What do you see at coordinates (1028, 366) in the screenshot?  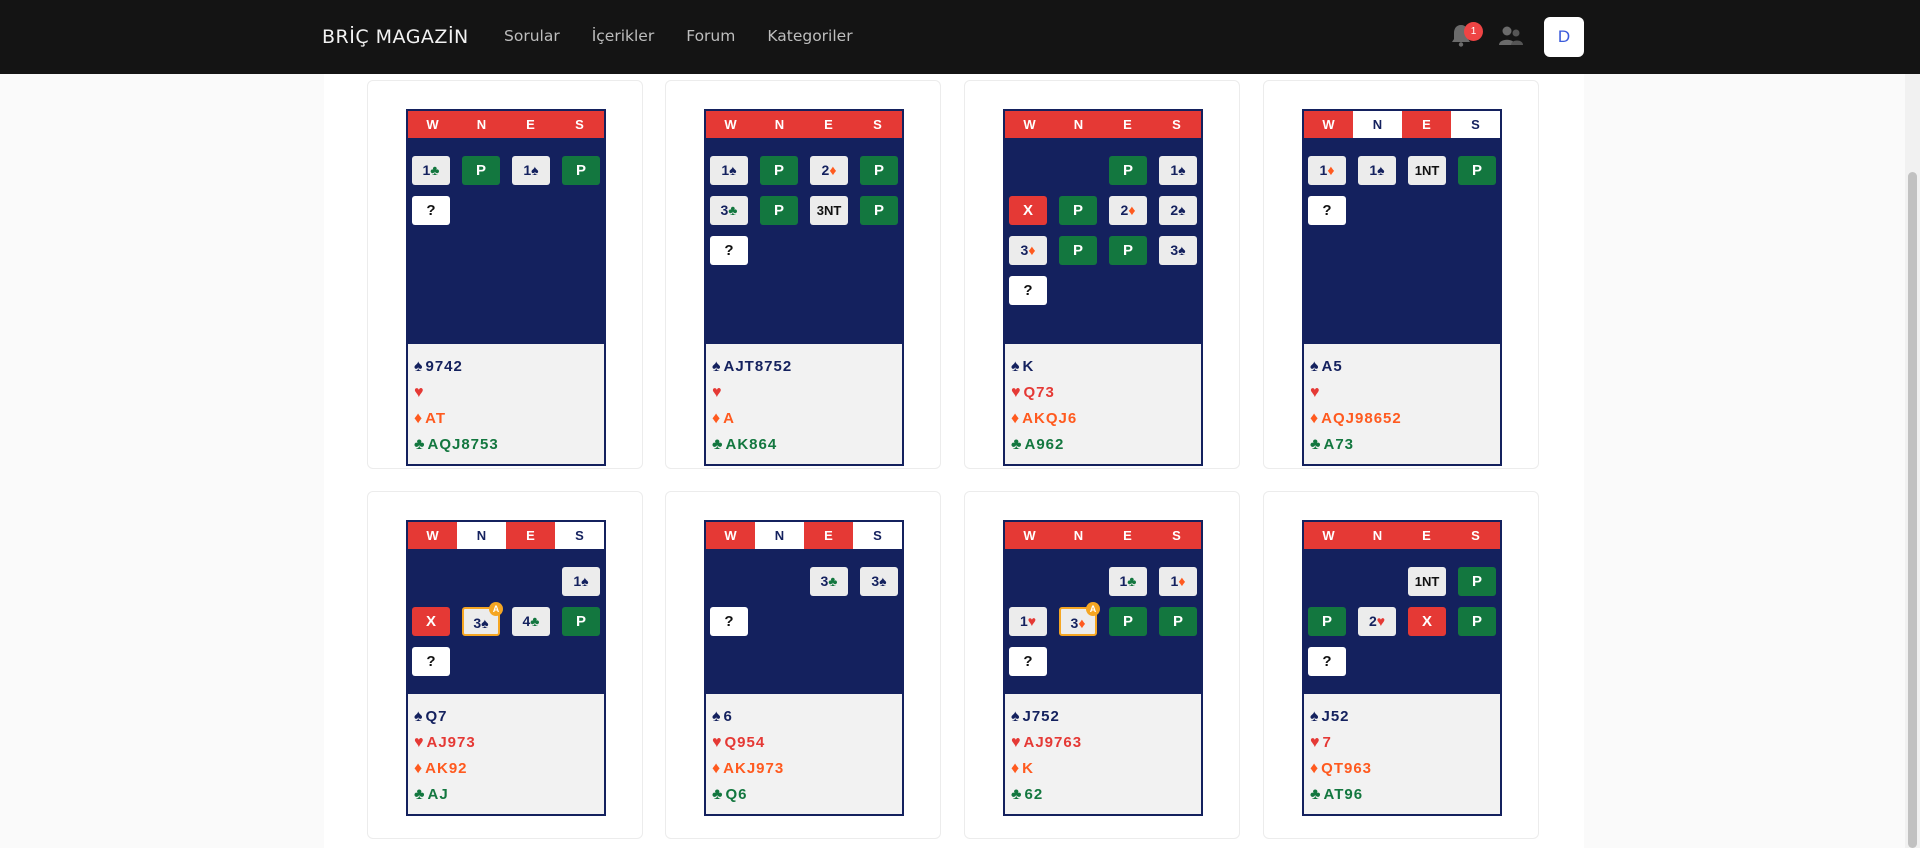 I see `hand-cards: K` at bounding box center [1028, 366].